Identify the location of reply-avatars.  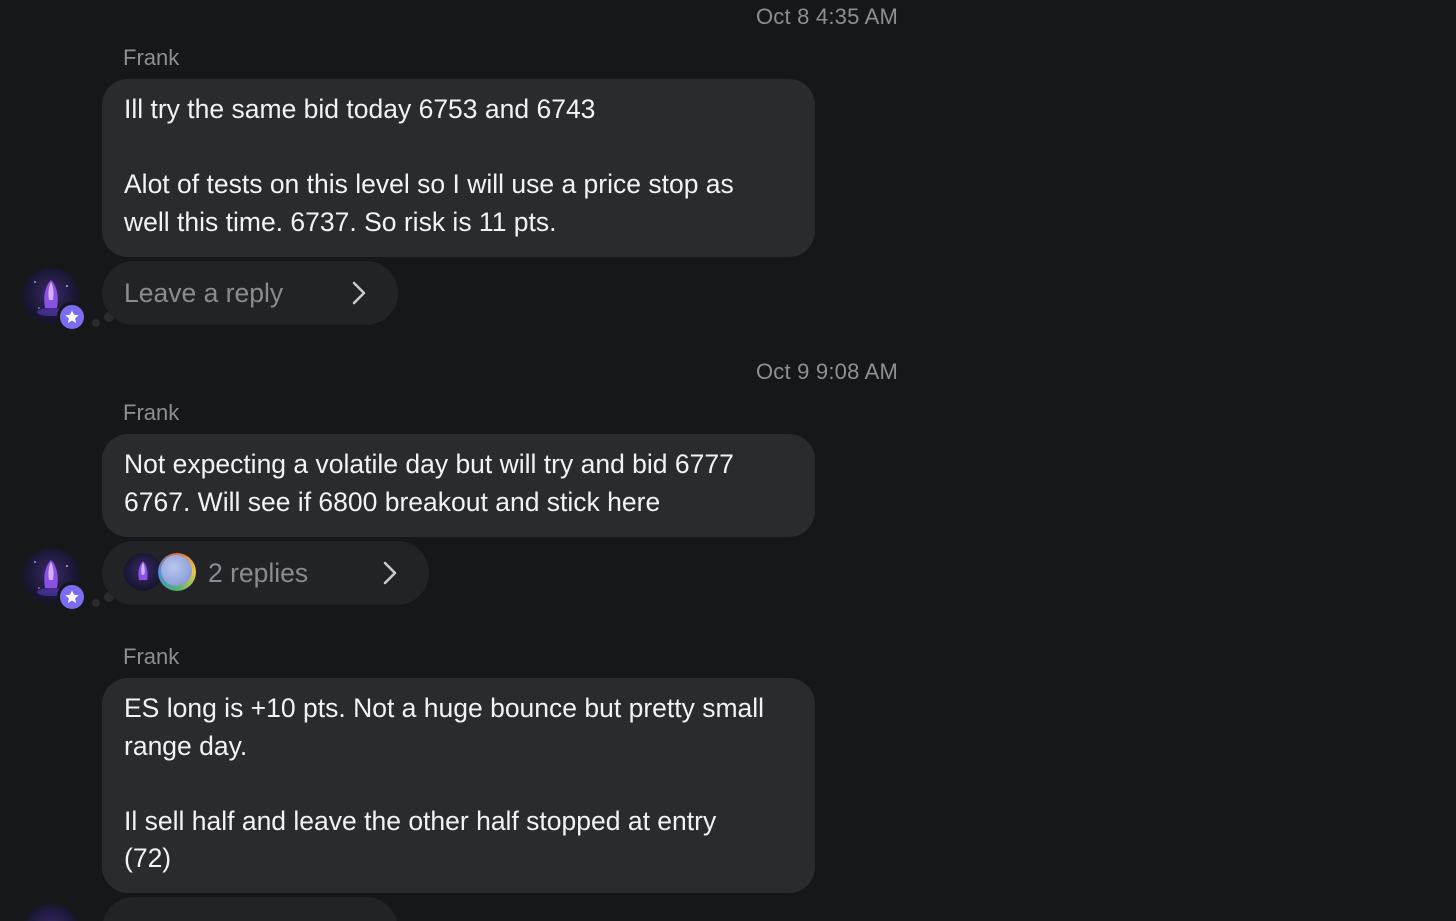
(164, 573).